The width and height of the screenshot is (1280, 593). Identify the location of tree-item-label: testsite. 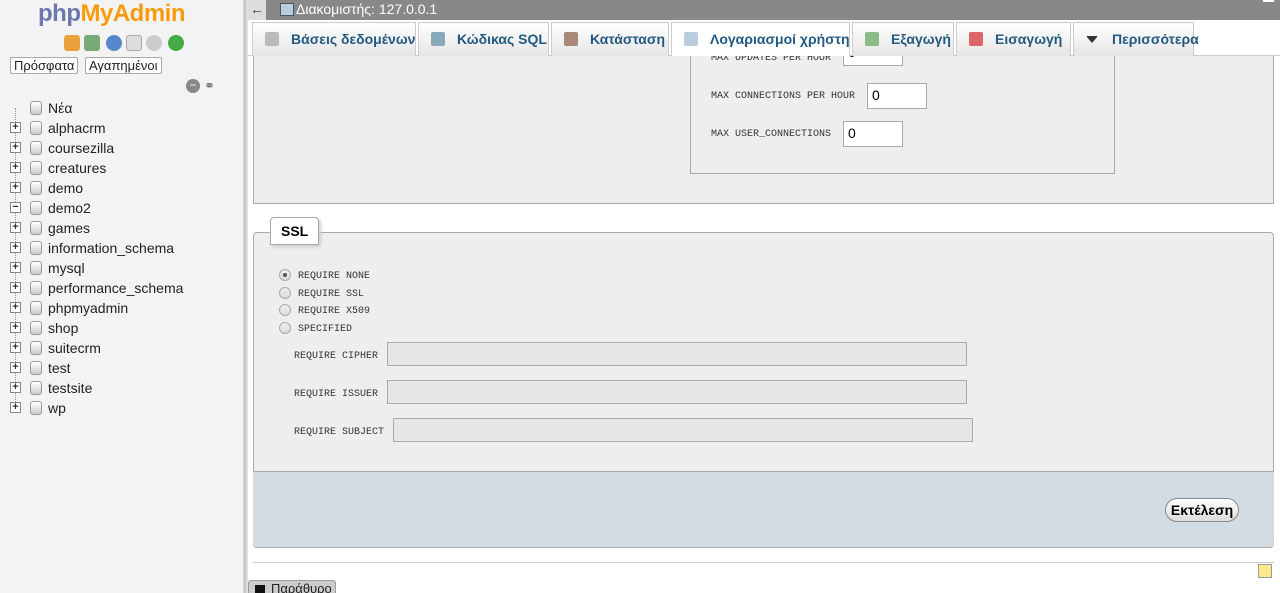
(70, 388).